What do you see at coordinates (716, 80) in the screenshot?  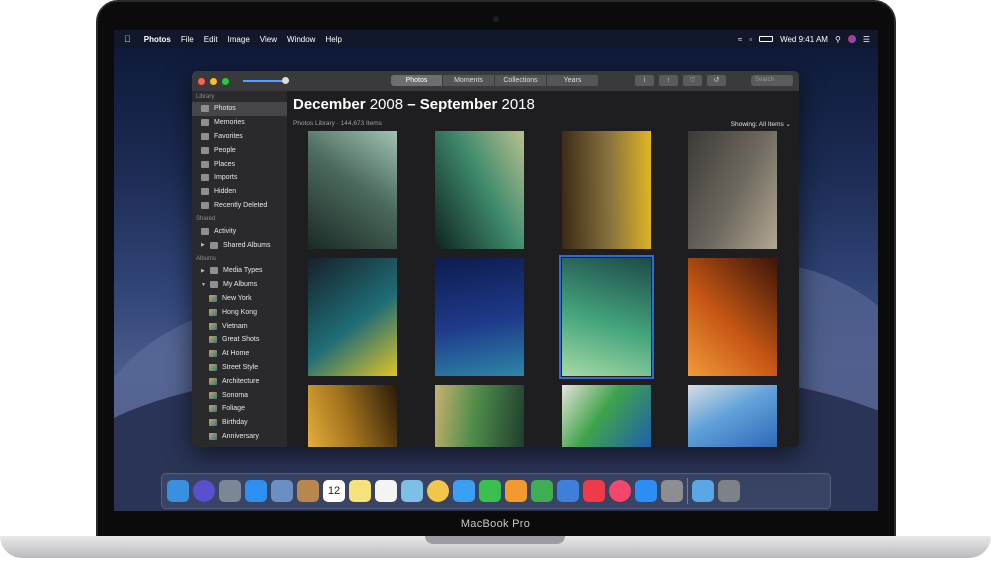 I see `rotate-icon: ↺` at bounding box center [716, 80].